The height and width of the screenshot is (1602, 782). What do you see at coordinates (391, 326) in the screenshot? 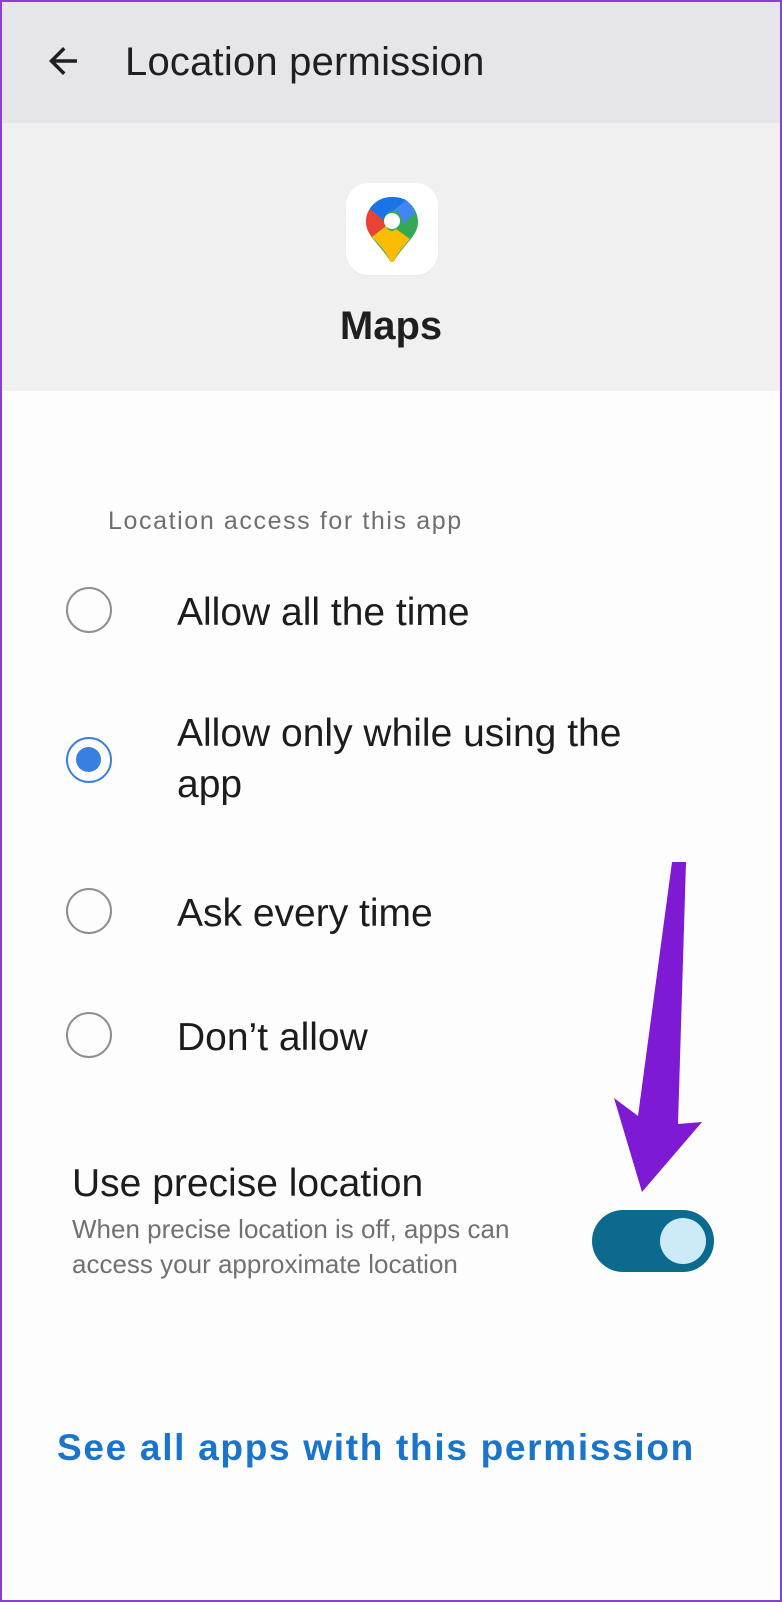
I see `app-name: Maps` at bounding box center [391, 326].